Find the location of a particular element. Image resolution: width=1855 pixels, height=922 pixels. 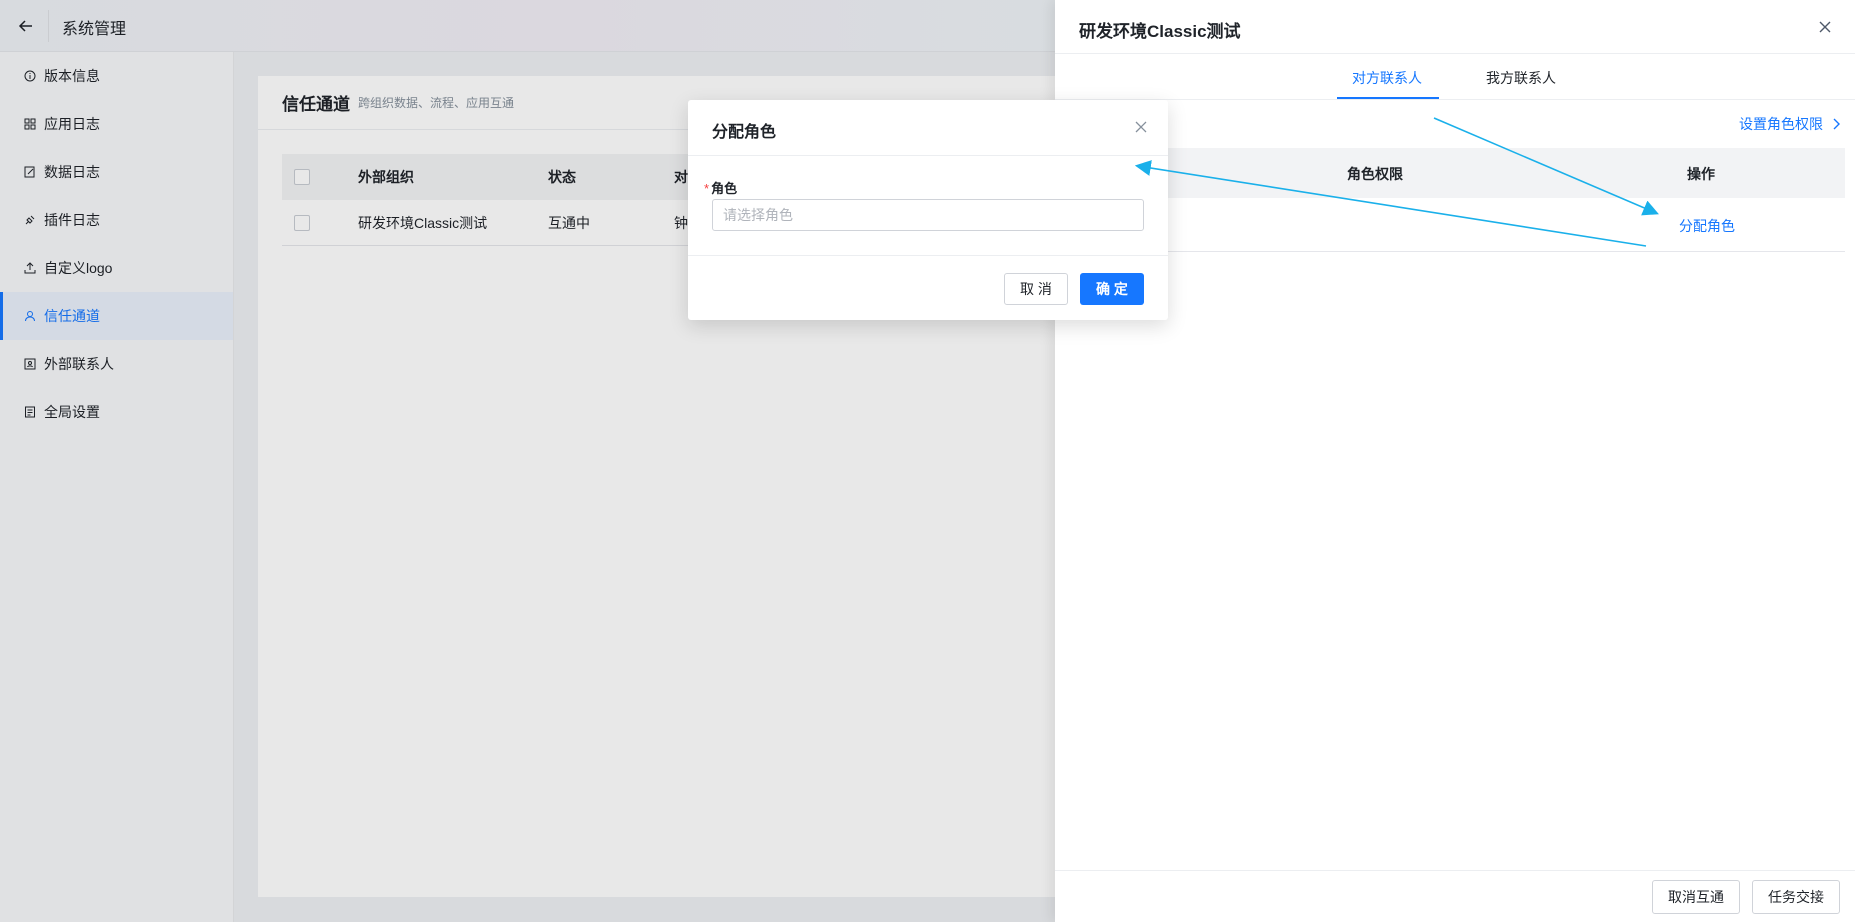

confirm-button: 确 定 is located at coordinates (1112, 289).